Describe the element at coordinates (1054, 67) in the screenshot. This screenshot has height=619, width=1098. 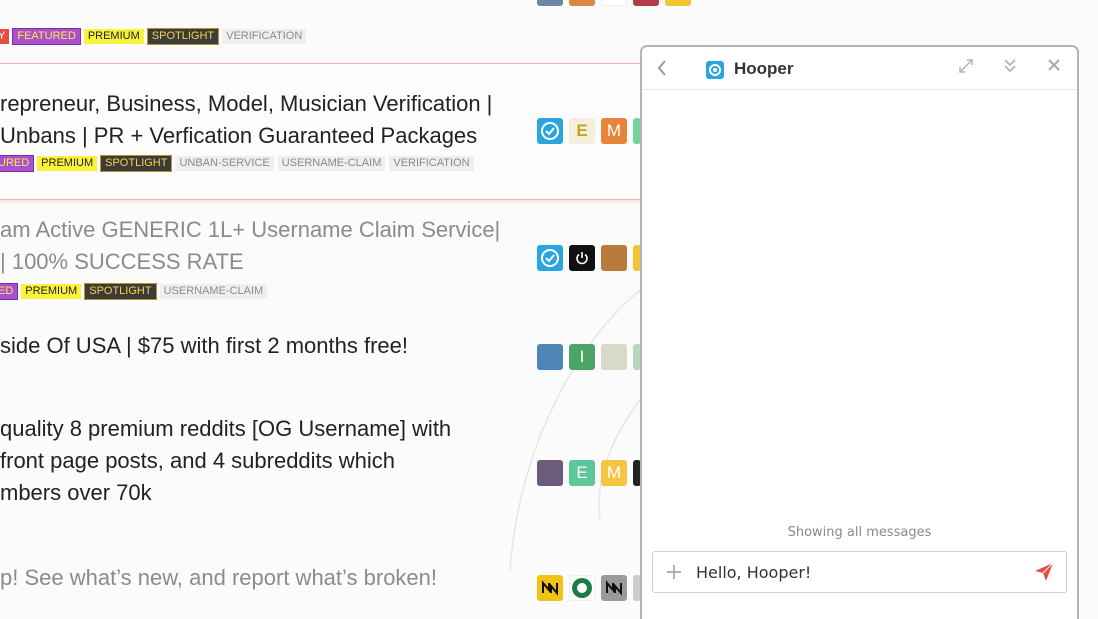
I see `close-icon` at that location.